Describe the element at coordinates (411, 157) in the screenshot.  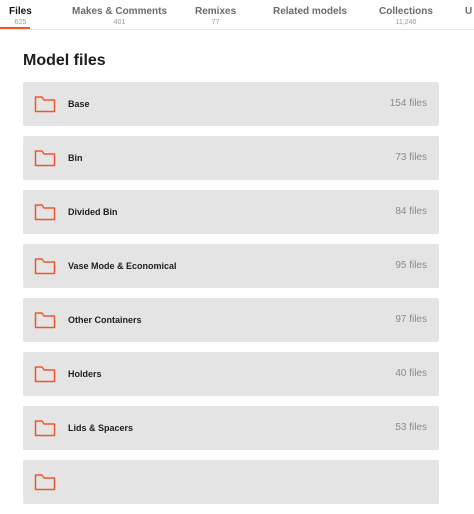
I see `file-count: 73 files` at that location.